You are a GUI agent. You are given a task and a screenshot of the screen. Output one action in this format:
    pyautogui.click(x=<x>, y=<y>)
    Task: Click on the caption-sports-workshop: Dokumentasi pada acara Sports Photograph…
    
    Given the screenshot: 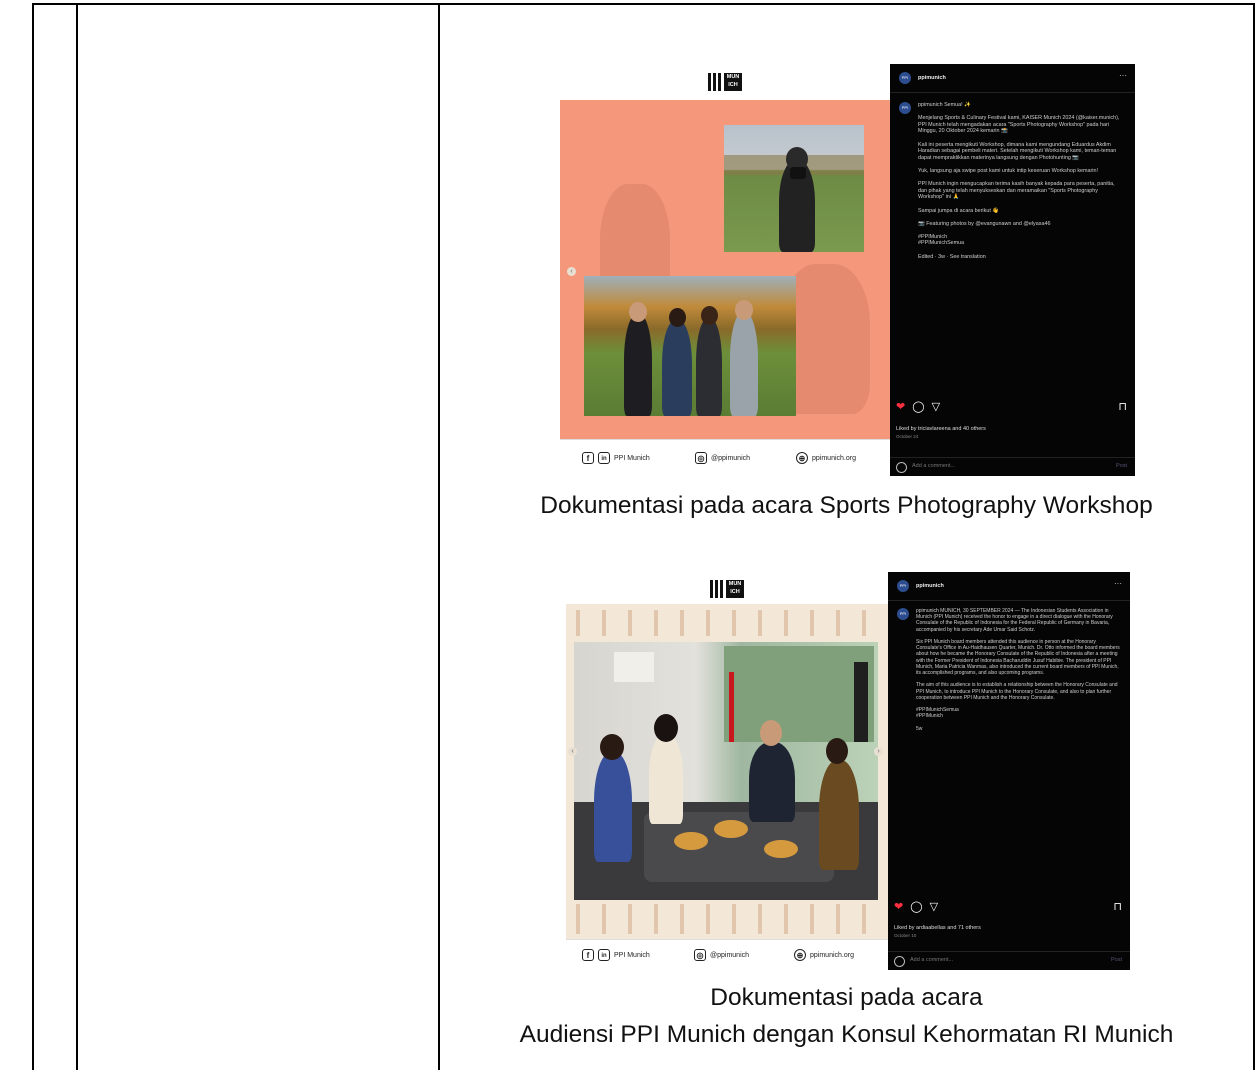 What is the action you would take?
    pyautogui.click(x=846, y=505)
    